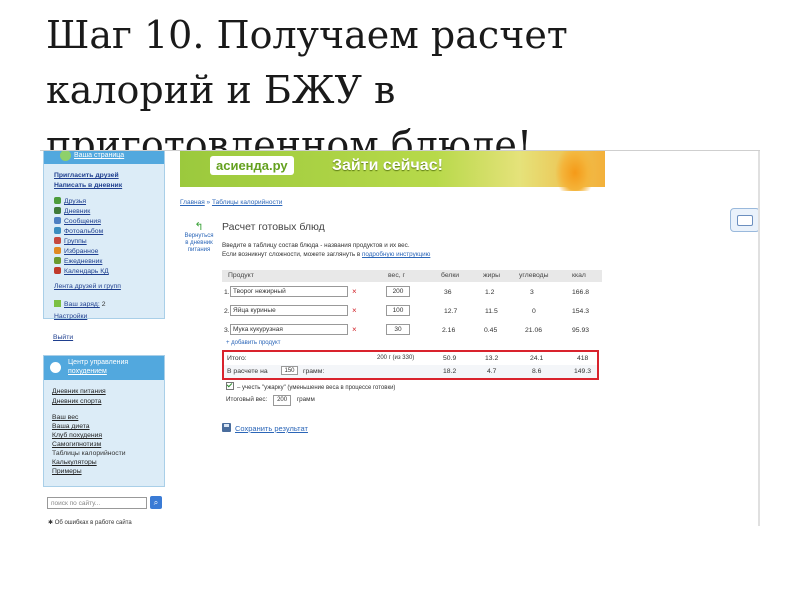  I want to click on back-line-3: питания, so click(199, 250).